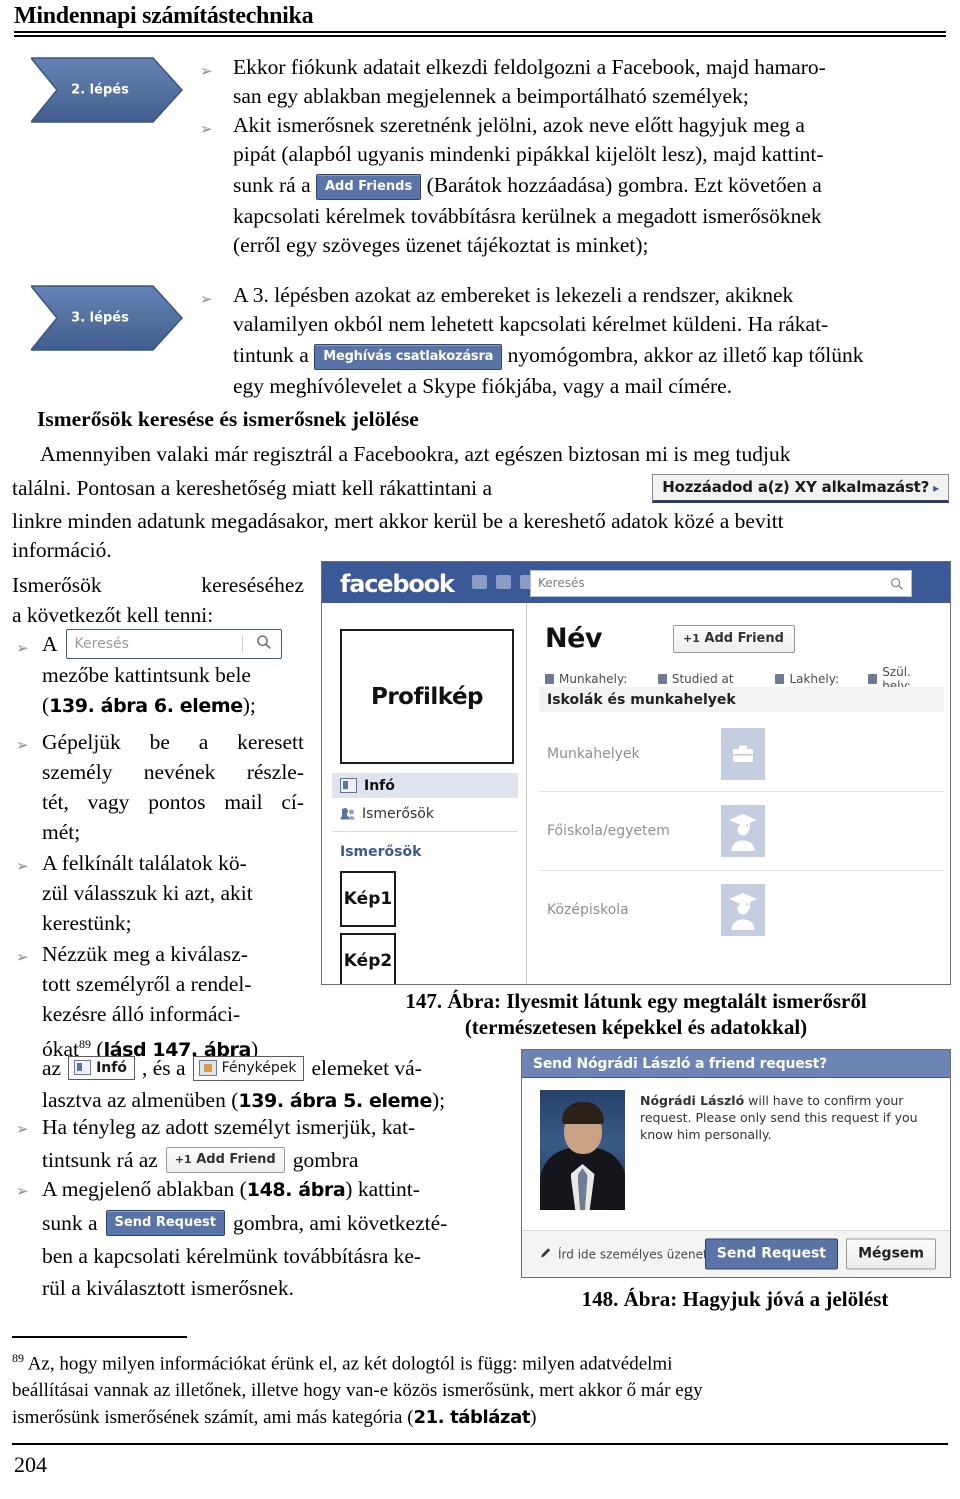 The image size is (960, 1499). I want to click on caret-right-icon: ▸, so click(936, 487).